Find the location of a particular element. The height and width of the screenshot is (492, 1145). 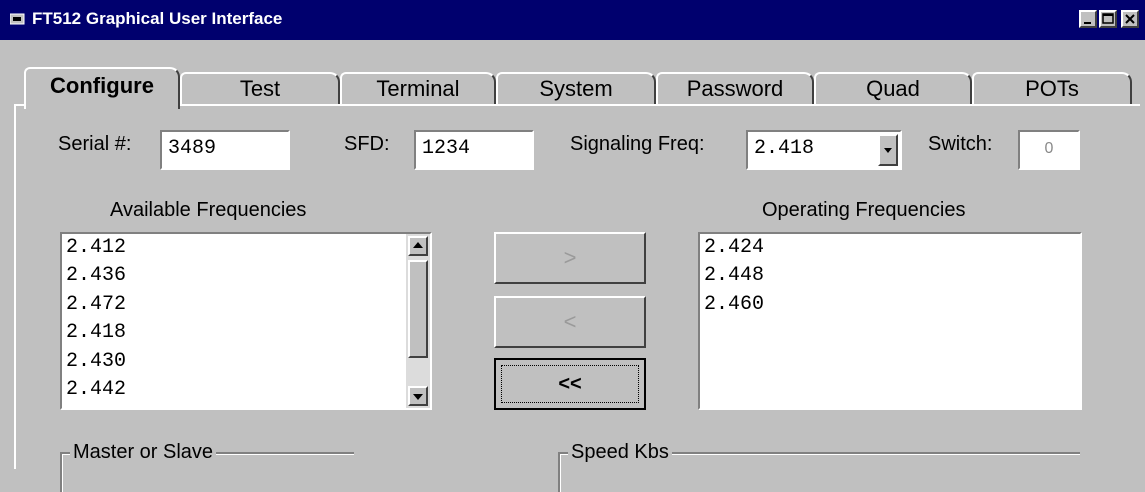

app-icon is located at coordinates (17, 19).